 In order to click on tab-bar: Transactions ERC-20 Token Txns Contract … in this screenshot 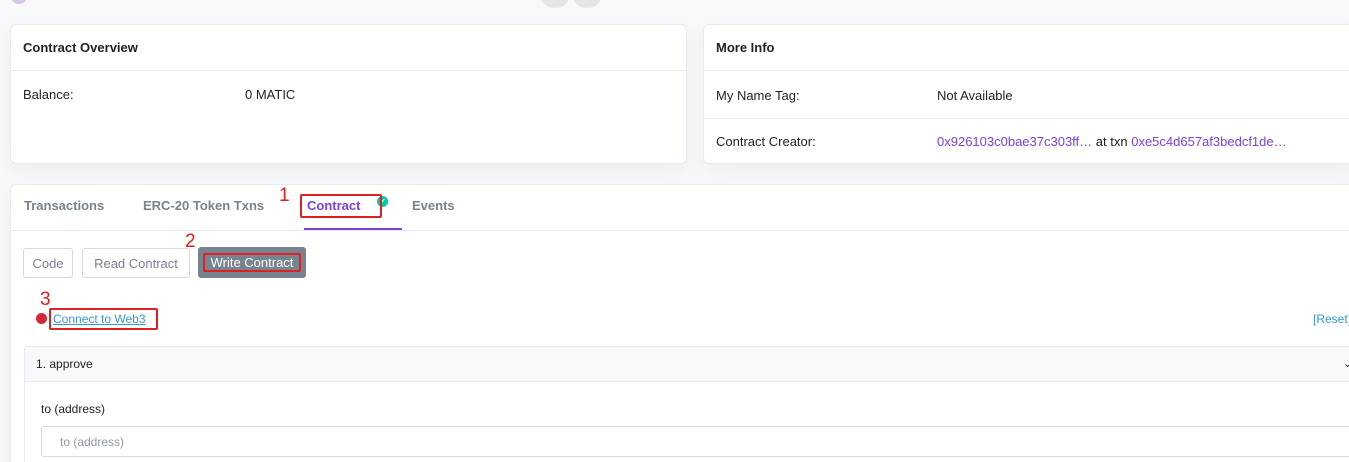, I will do `click(680, 208)`.